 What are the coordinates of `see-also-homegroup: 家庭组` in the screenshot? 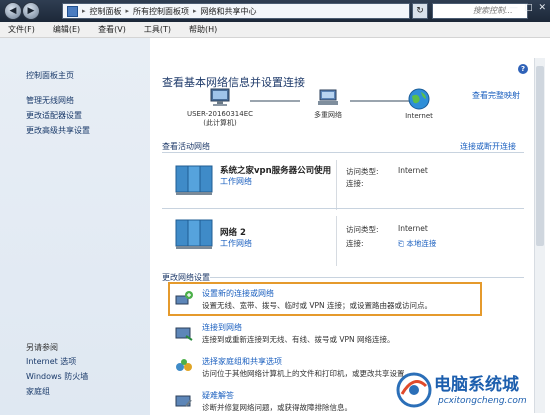 It's located at (57, 391).